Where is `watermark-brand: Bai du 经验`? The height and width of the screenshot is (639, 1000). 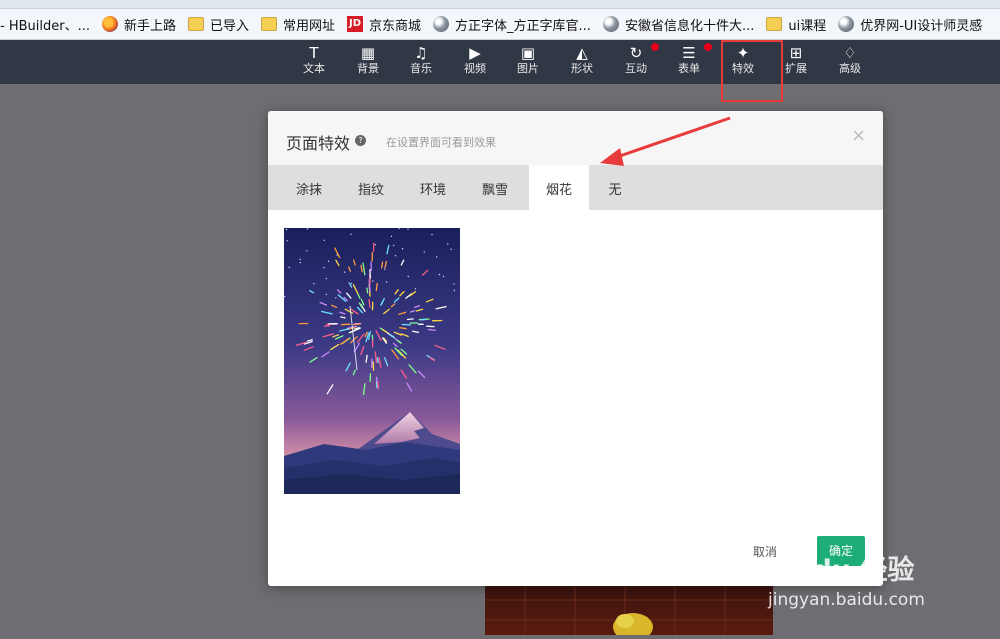 watermark-brand: Bai du 经验 is located at coordinates (834, 567).